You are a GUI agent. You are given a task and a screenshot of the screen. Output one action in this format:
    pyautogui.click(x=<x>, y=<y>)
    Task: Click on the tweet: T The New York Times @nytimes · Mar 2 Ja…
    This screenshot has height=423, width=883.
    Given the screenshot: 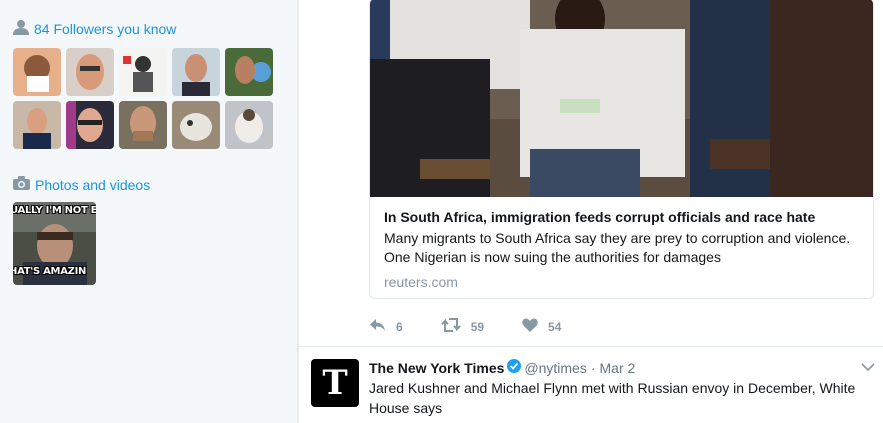 What is the action you would take?
    pyautogui.click(x=591, y=385)
    